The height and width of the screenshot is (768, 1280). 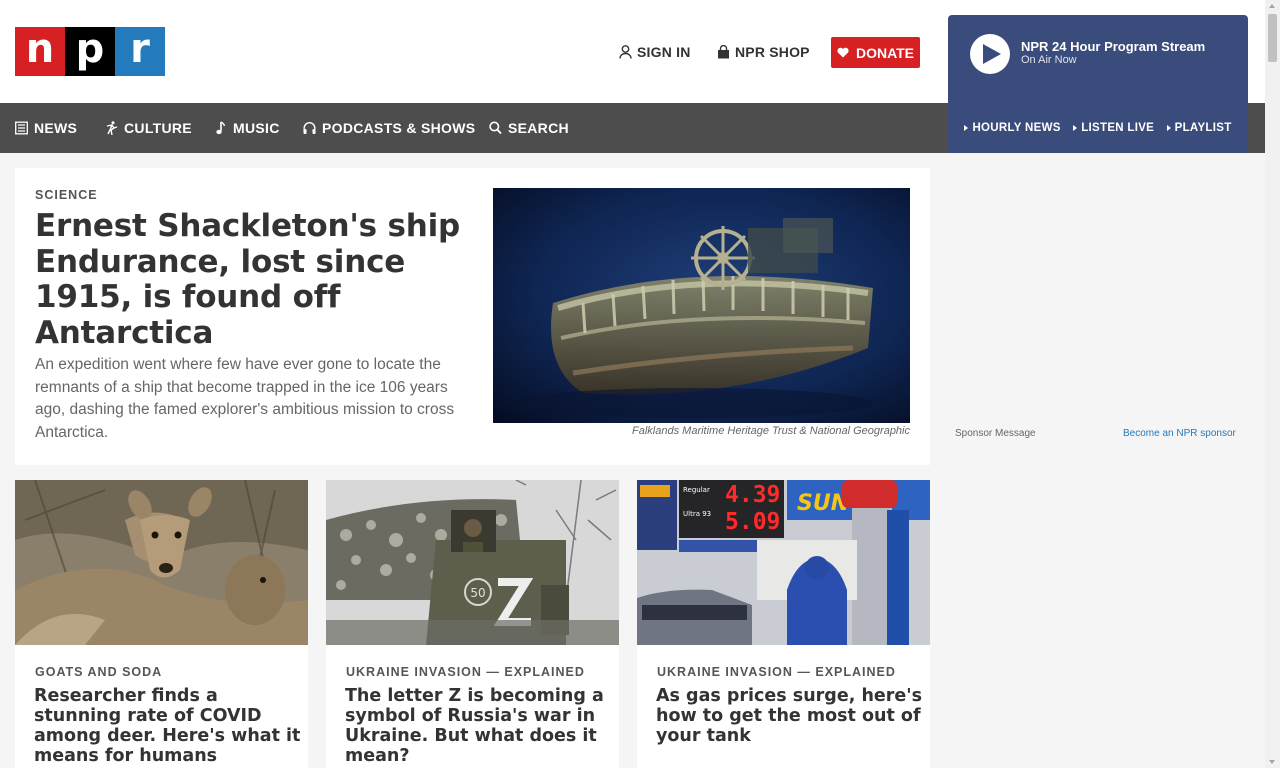 I want to click on nav-label-podcasts: PODCASTS & SHOWS, so click(x=399, y=128).